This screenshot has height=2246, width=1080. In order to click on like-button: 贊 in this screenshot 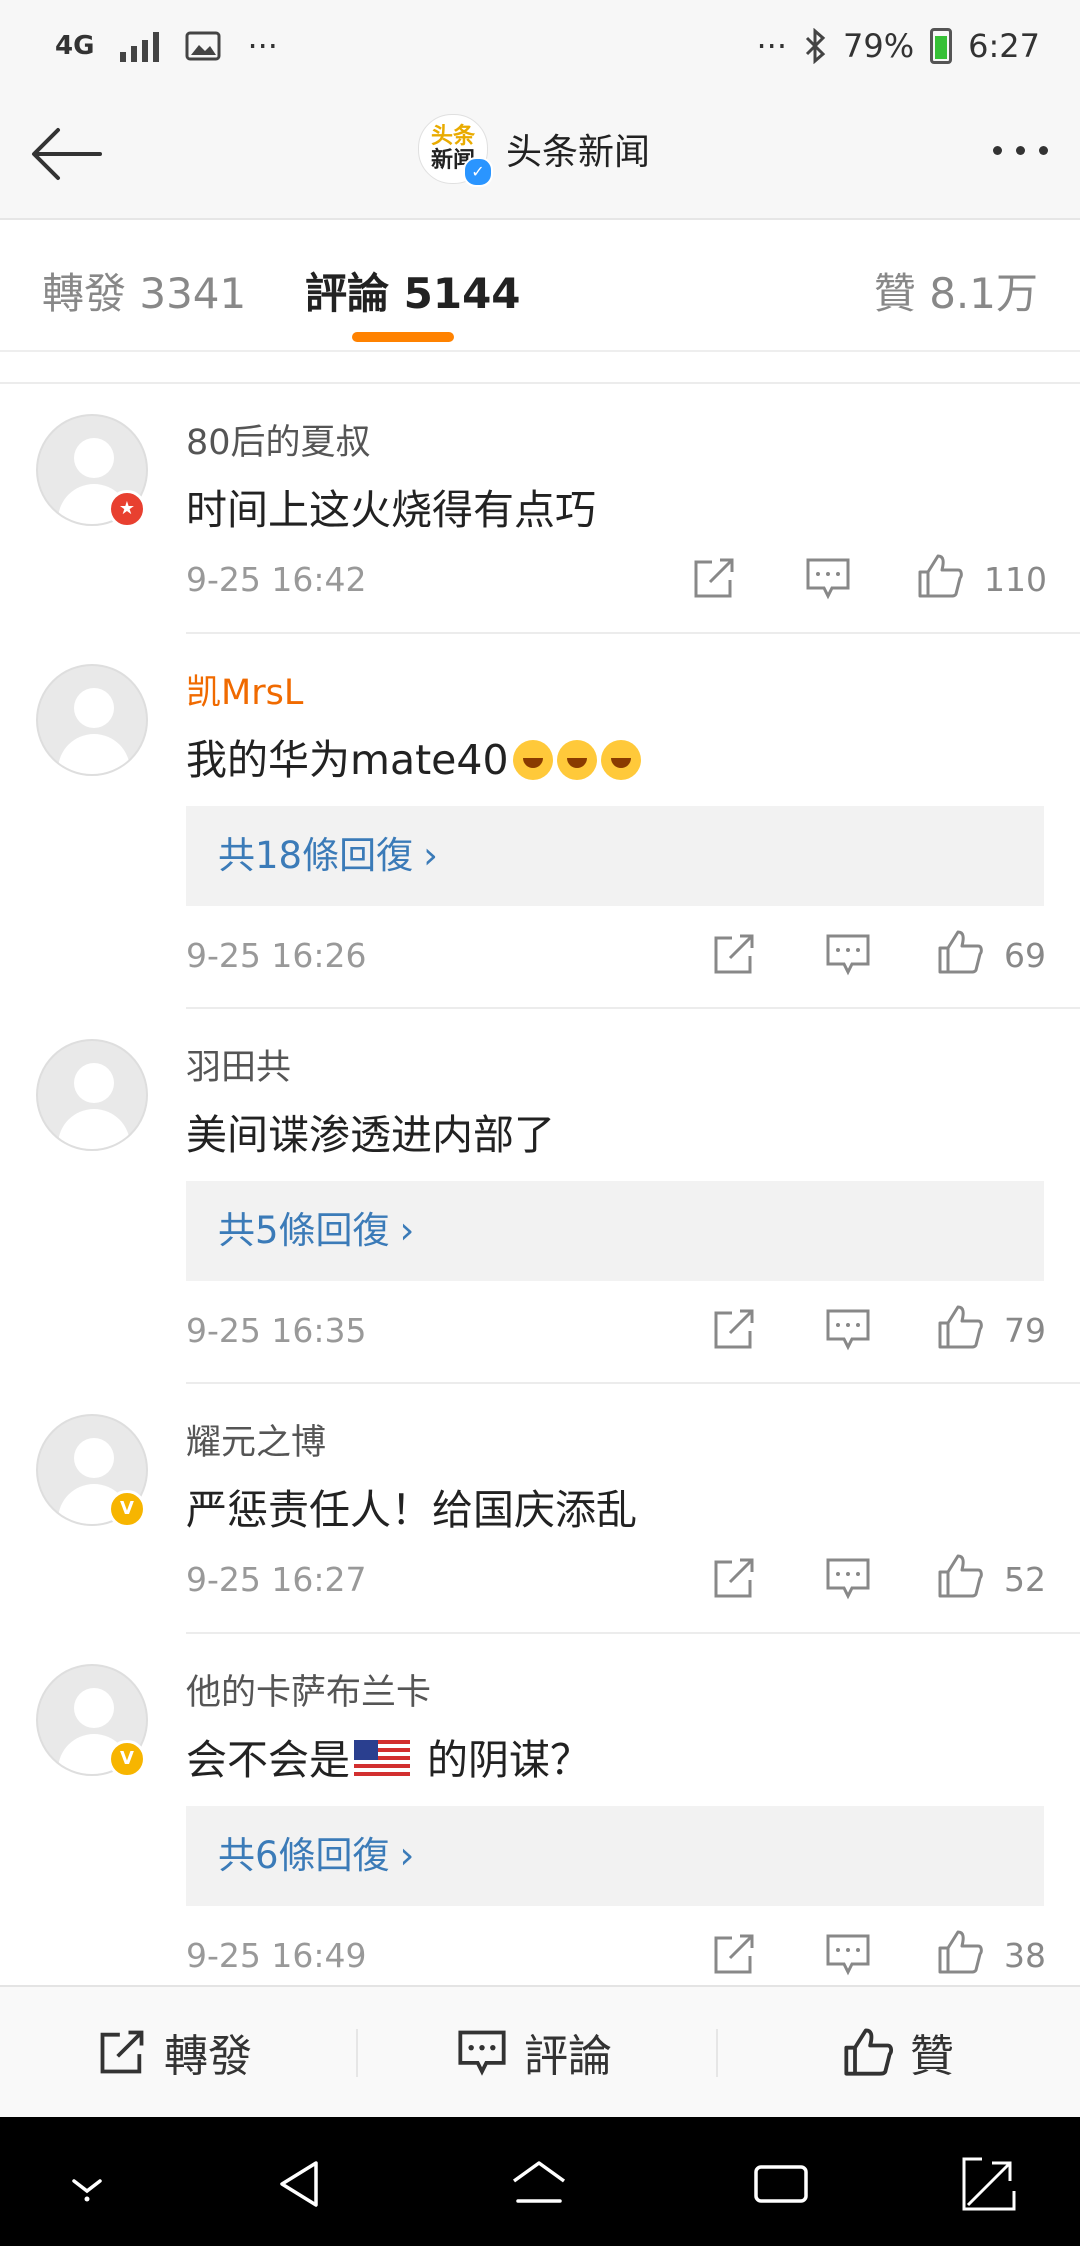, I will do `click(898, 2052)`.